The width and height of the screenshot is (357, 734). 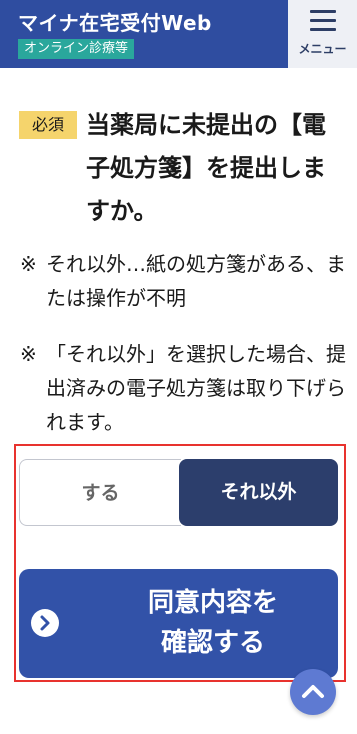 I want to click on required-badge: 必須, so click(x=48, y=125).